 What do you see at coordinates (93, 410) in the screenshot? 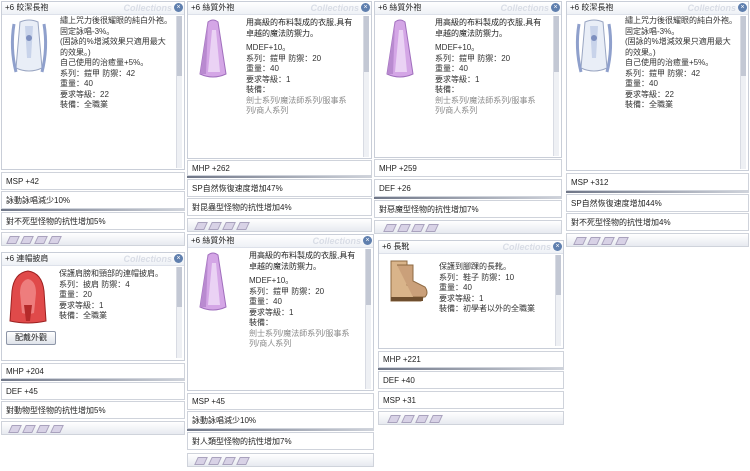
I see `random-option-bar: 對動物型怪物的抗性增加5%` at bounding box center [93, 410].